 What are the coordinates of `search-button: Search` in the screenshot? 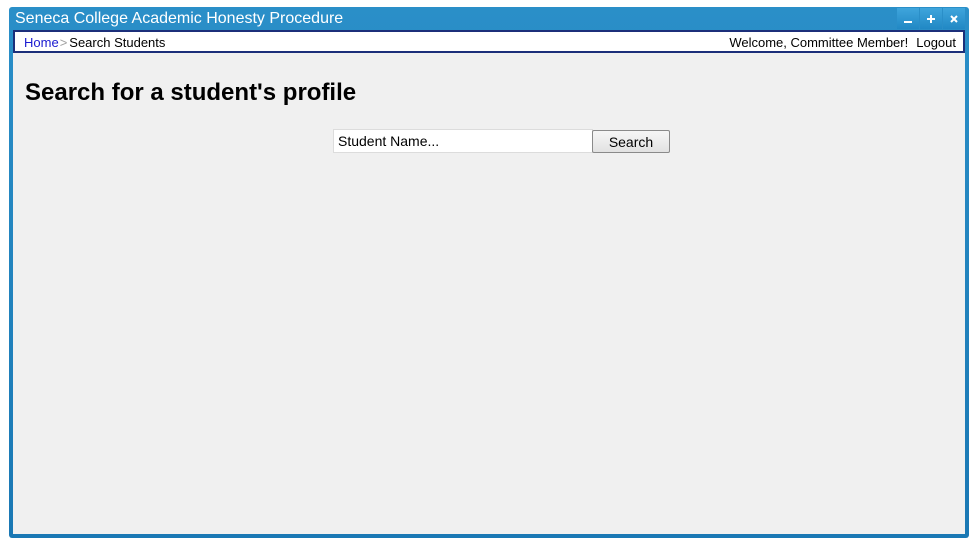 It's located at (631, 141).